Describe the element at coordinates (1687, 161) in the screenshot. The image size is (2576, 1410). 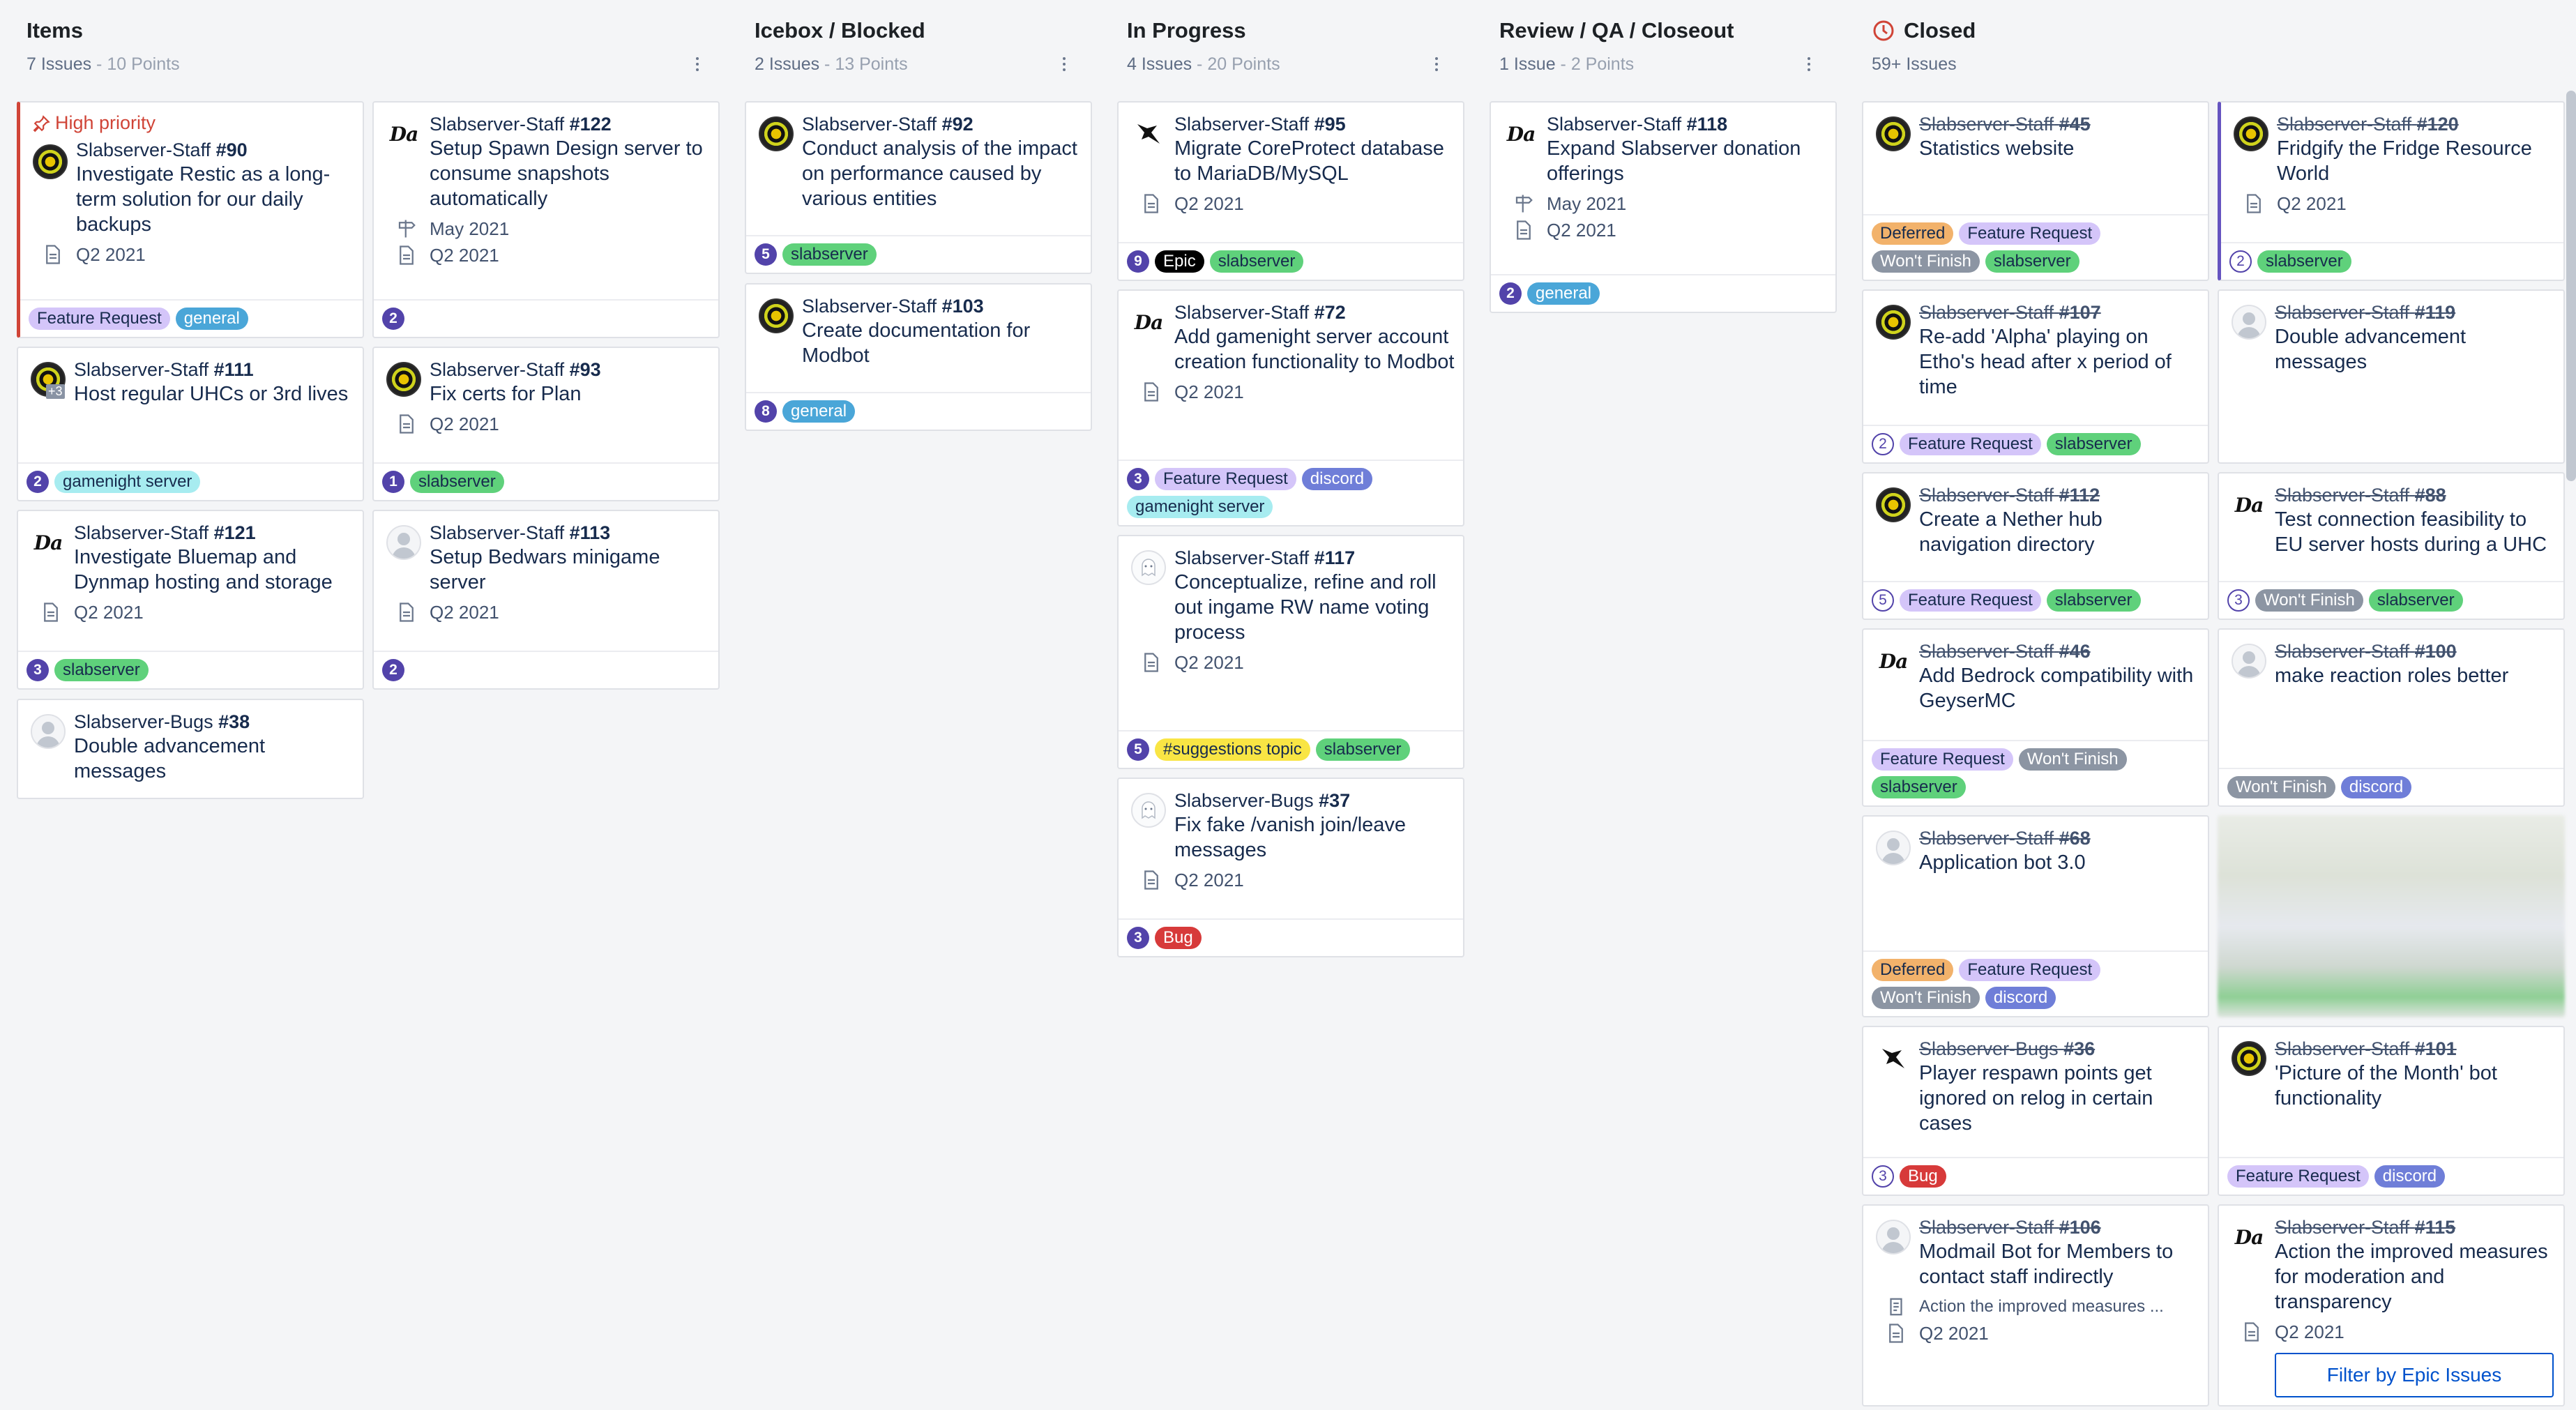
I see `issue-title: Expand Slabserver donation offerings` at that location.